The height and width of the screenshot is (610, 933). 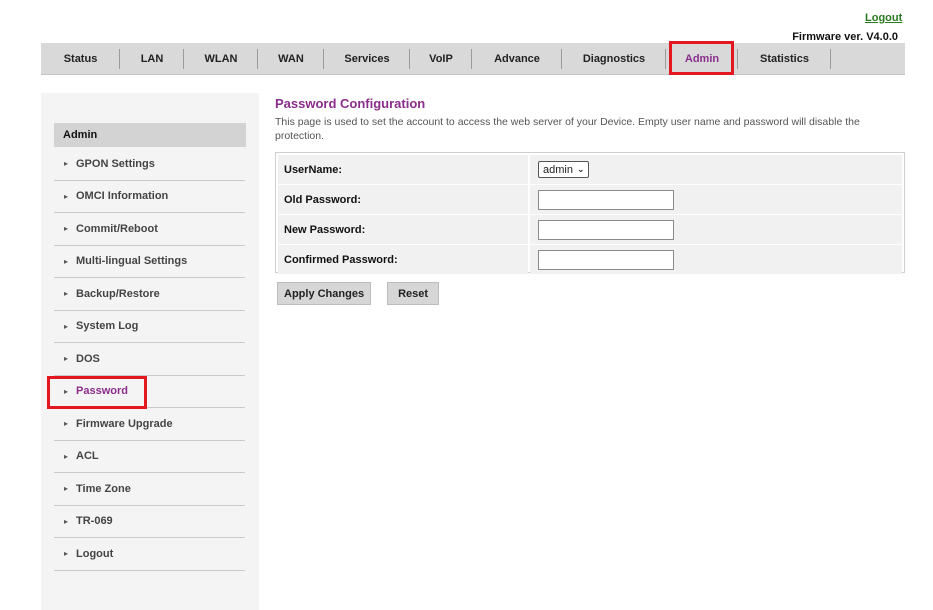 I want to click on username-select: admin ⌄, so click(x=563, y=169).